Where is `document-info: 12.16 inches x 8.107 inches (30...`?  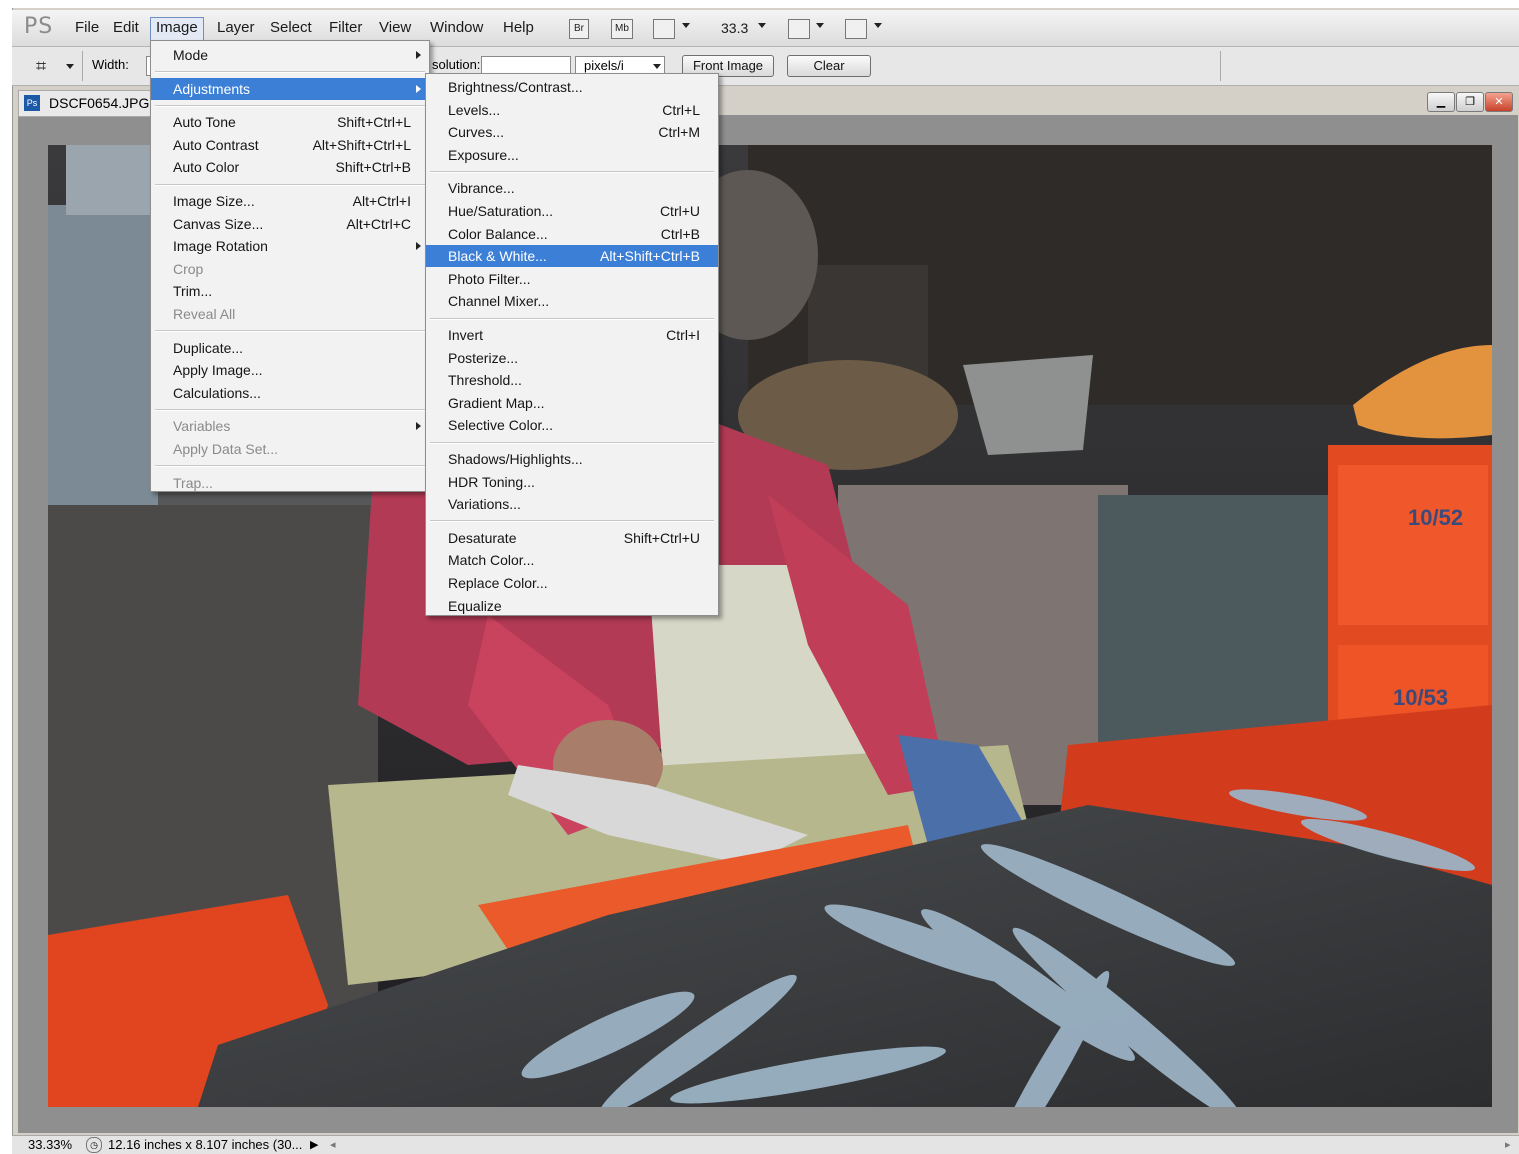
document-info: 12.16 inches x 8.107 inches (30... is located at coordinates (205, 1144).